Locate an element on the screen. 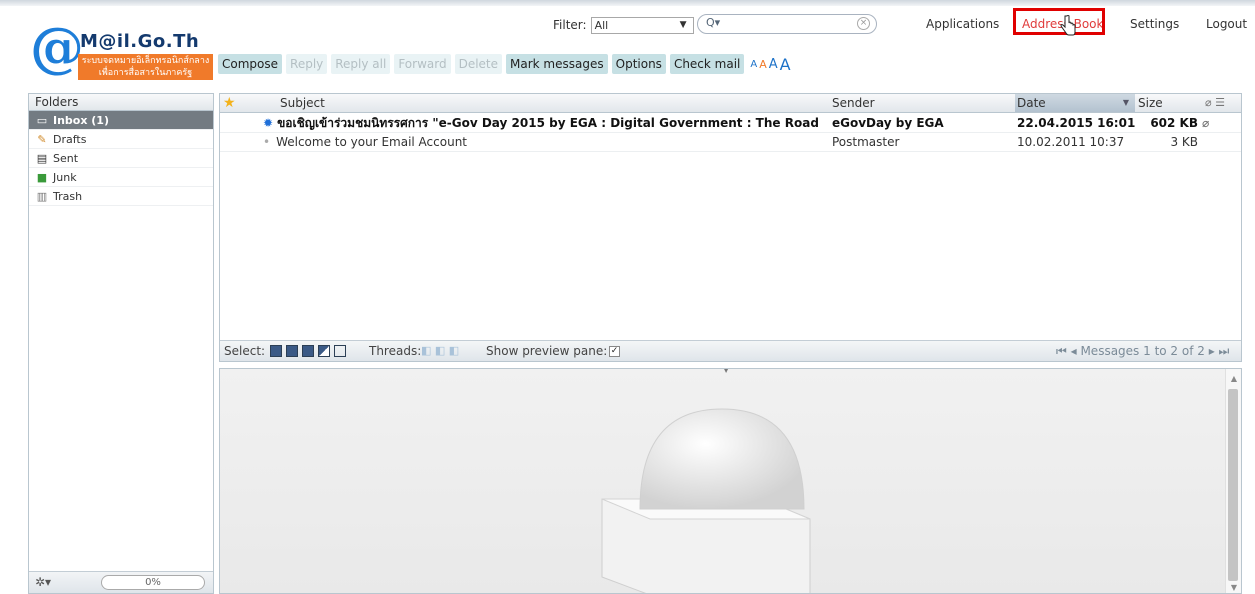  compose-button: Compose is located at coordinates (250, 64).